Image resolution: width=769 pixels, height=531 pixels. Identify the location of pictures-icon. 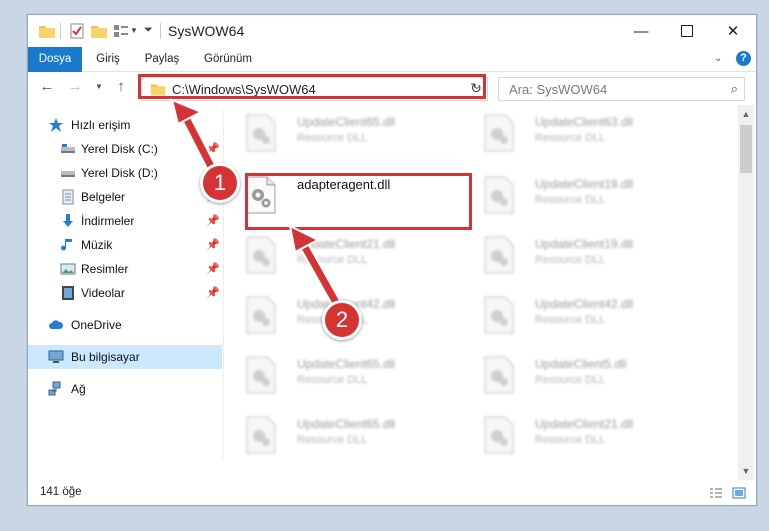
(68, 269).